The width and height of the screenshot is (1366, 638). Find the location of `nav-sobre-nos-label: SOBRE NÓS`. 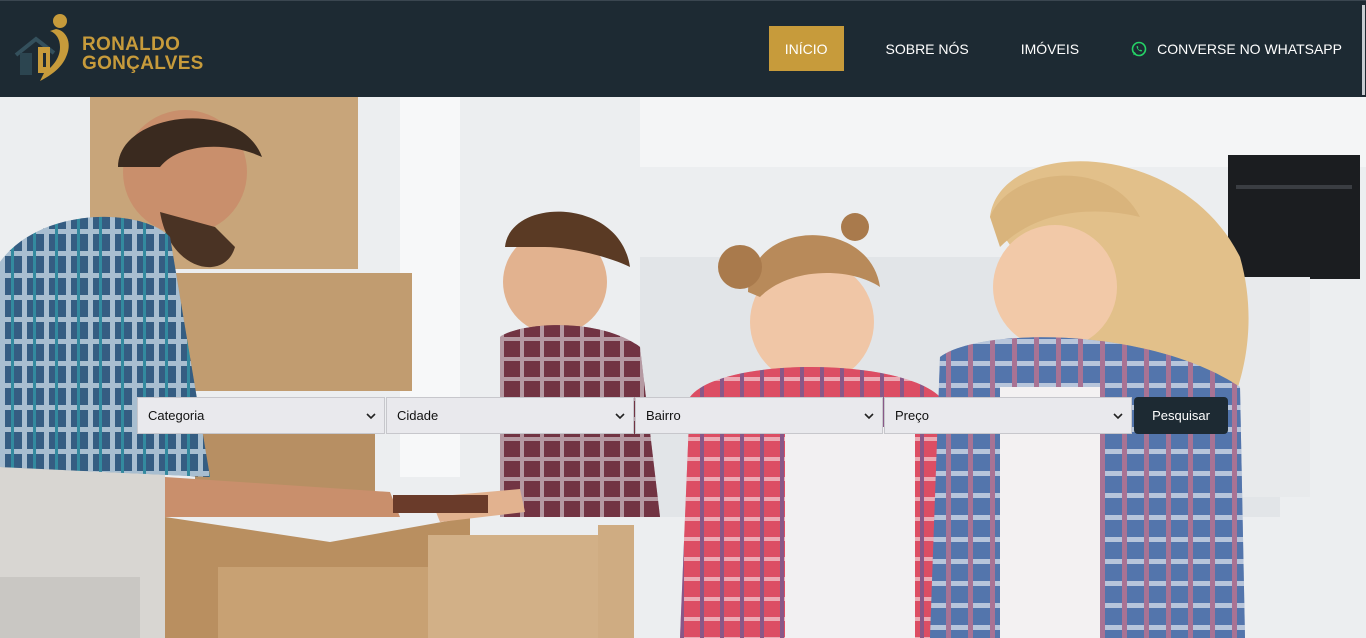

nav-sobre-nos-label: SOBRE NÓS is located at coordinates (927, 48).